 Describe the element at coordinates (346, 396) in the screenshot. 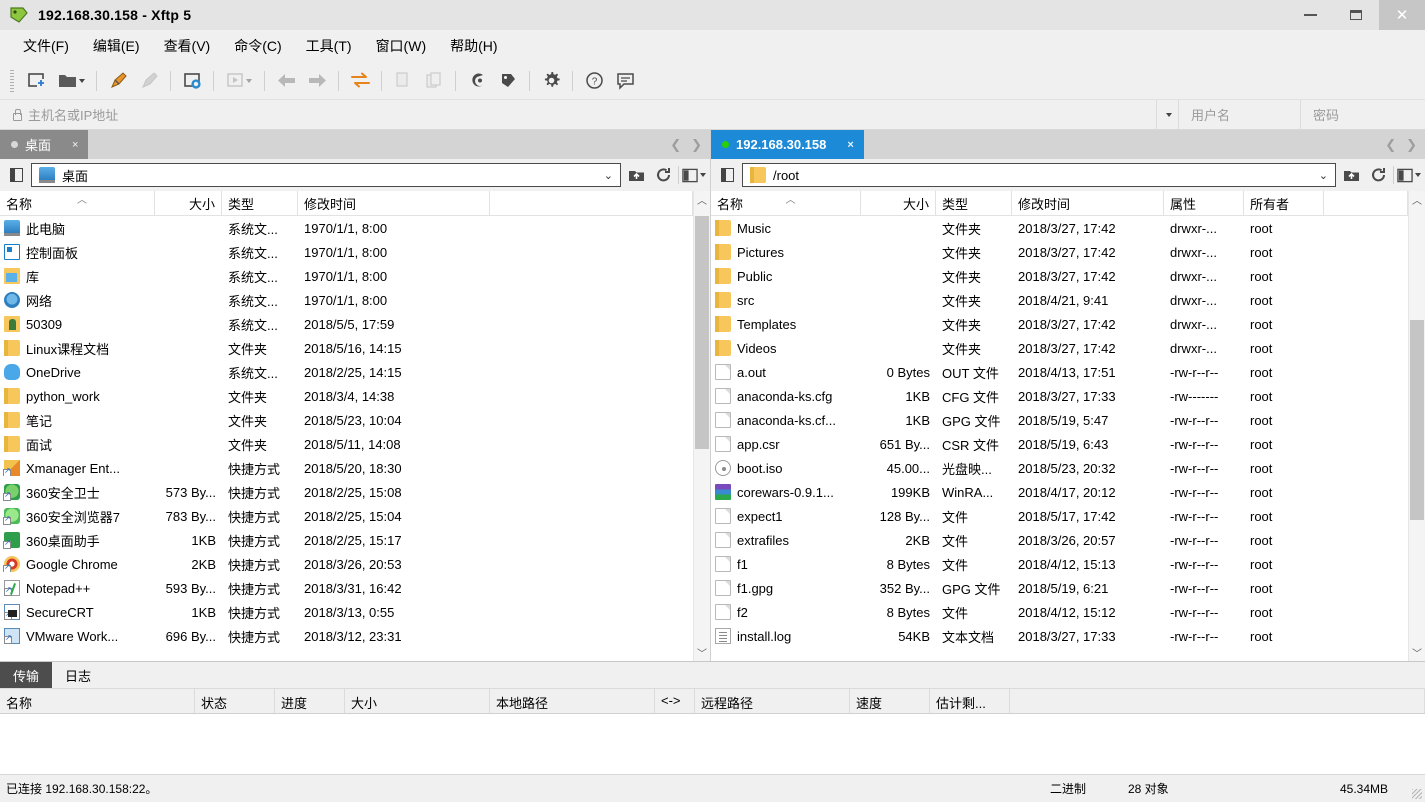

I see `table-row: python_work 文件夹 2018/3/4, 14:38` at that location.